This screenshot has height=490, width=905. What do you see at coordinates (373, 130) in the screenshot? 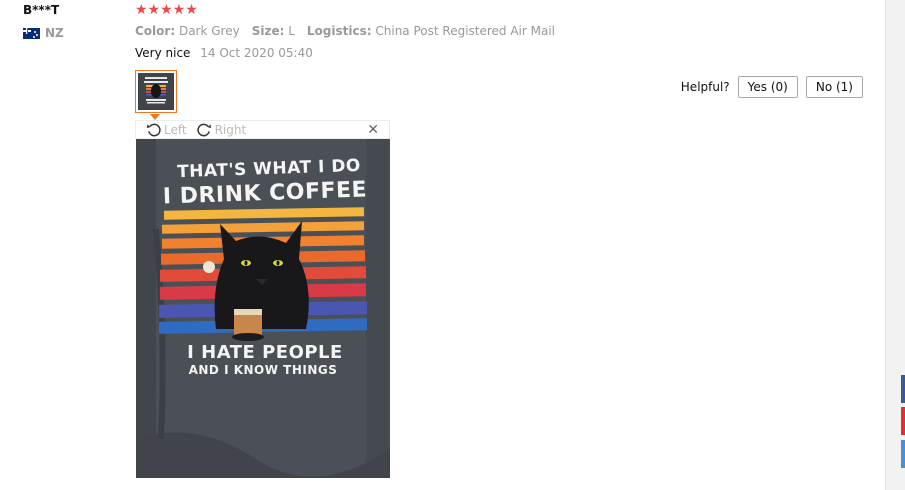
I see `close-icon: ✕` at bounding box center [373, 130].